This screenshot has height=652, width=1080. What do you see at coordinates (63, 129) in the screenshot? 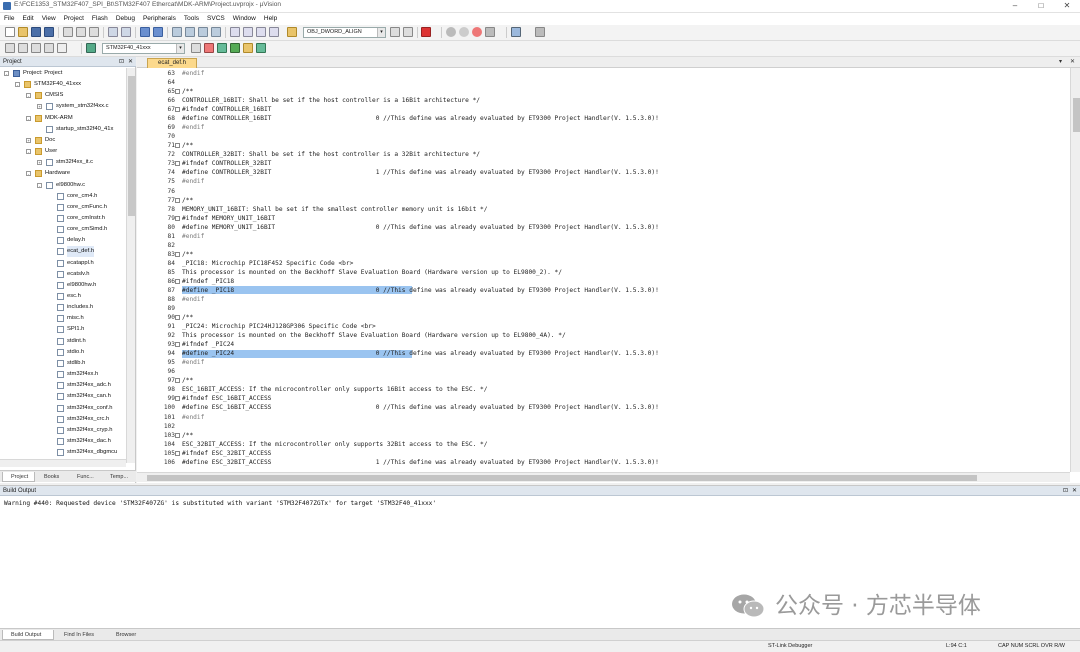
I see `tree-item: startup_stm32f40_41x` at bounding box center [63, 129].